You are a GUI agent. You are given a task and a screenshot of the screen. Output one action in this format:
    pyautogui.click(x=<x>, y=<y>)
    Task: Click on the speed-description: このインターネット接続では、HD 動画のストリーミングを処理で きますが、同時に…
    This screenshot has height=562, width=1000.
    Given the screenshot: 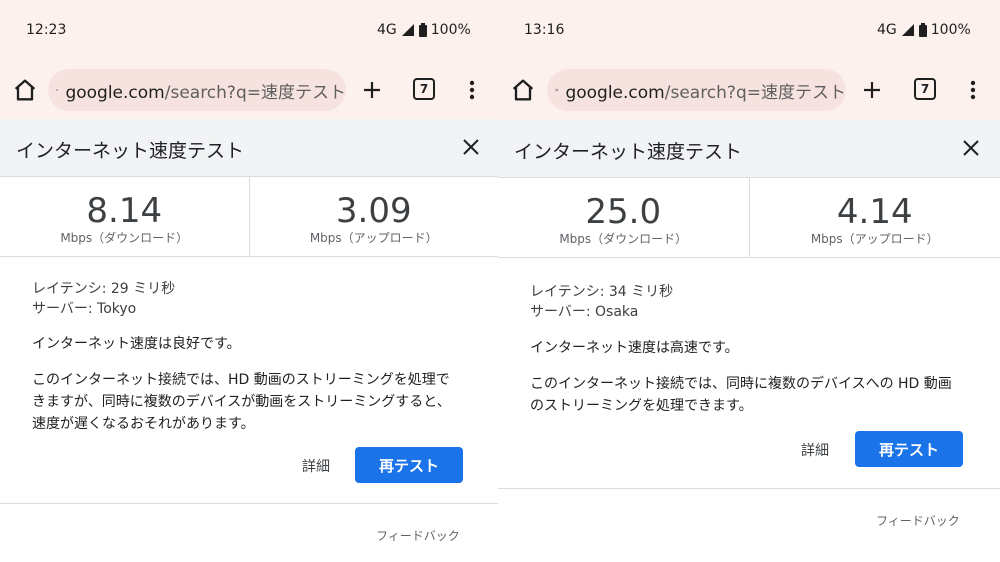 What is the action you would take?
    pyautogui.click(x=241, y=402)
    